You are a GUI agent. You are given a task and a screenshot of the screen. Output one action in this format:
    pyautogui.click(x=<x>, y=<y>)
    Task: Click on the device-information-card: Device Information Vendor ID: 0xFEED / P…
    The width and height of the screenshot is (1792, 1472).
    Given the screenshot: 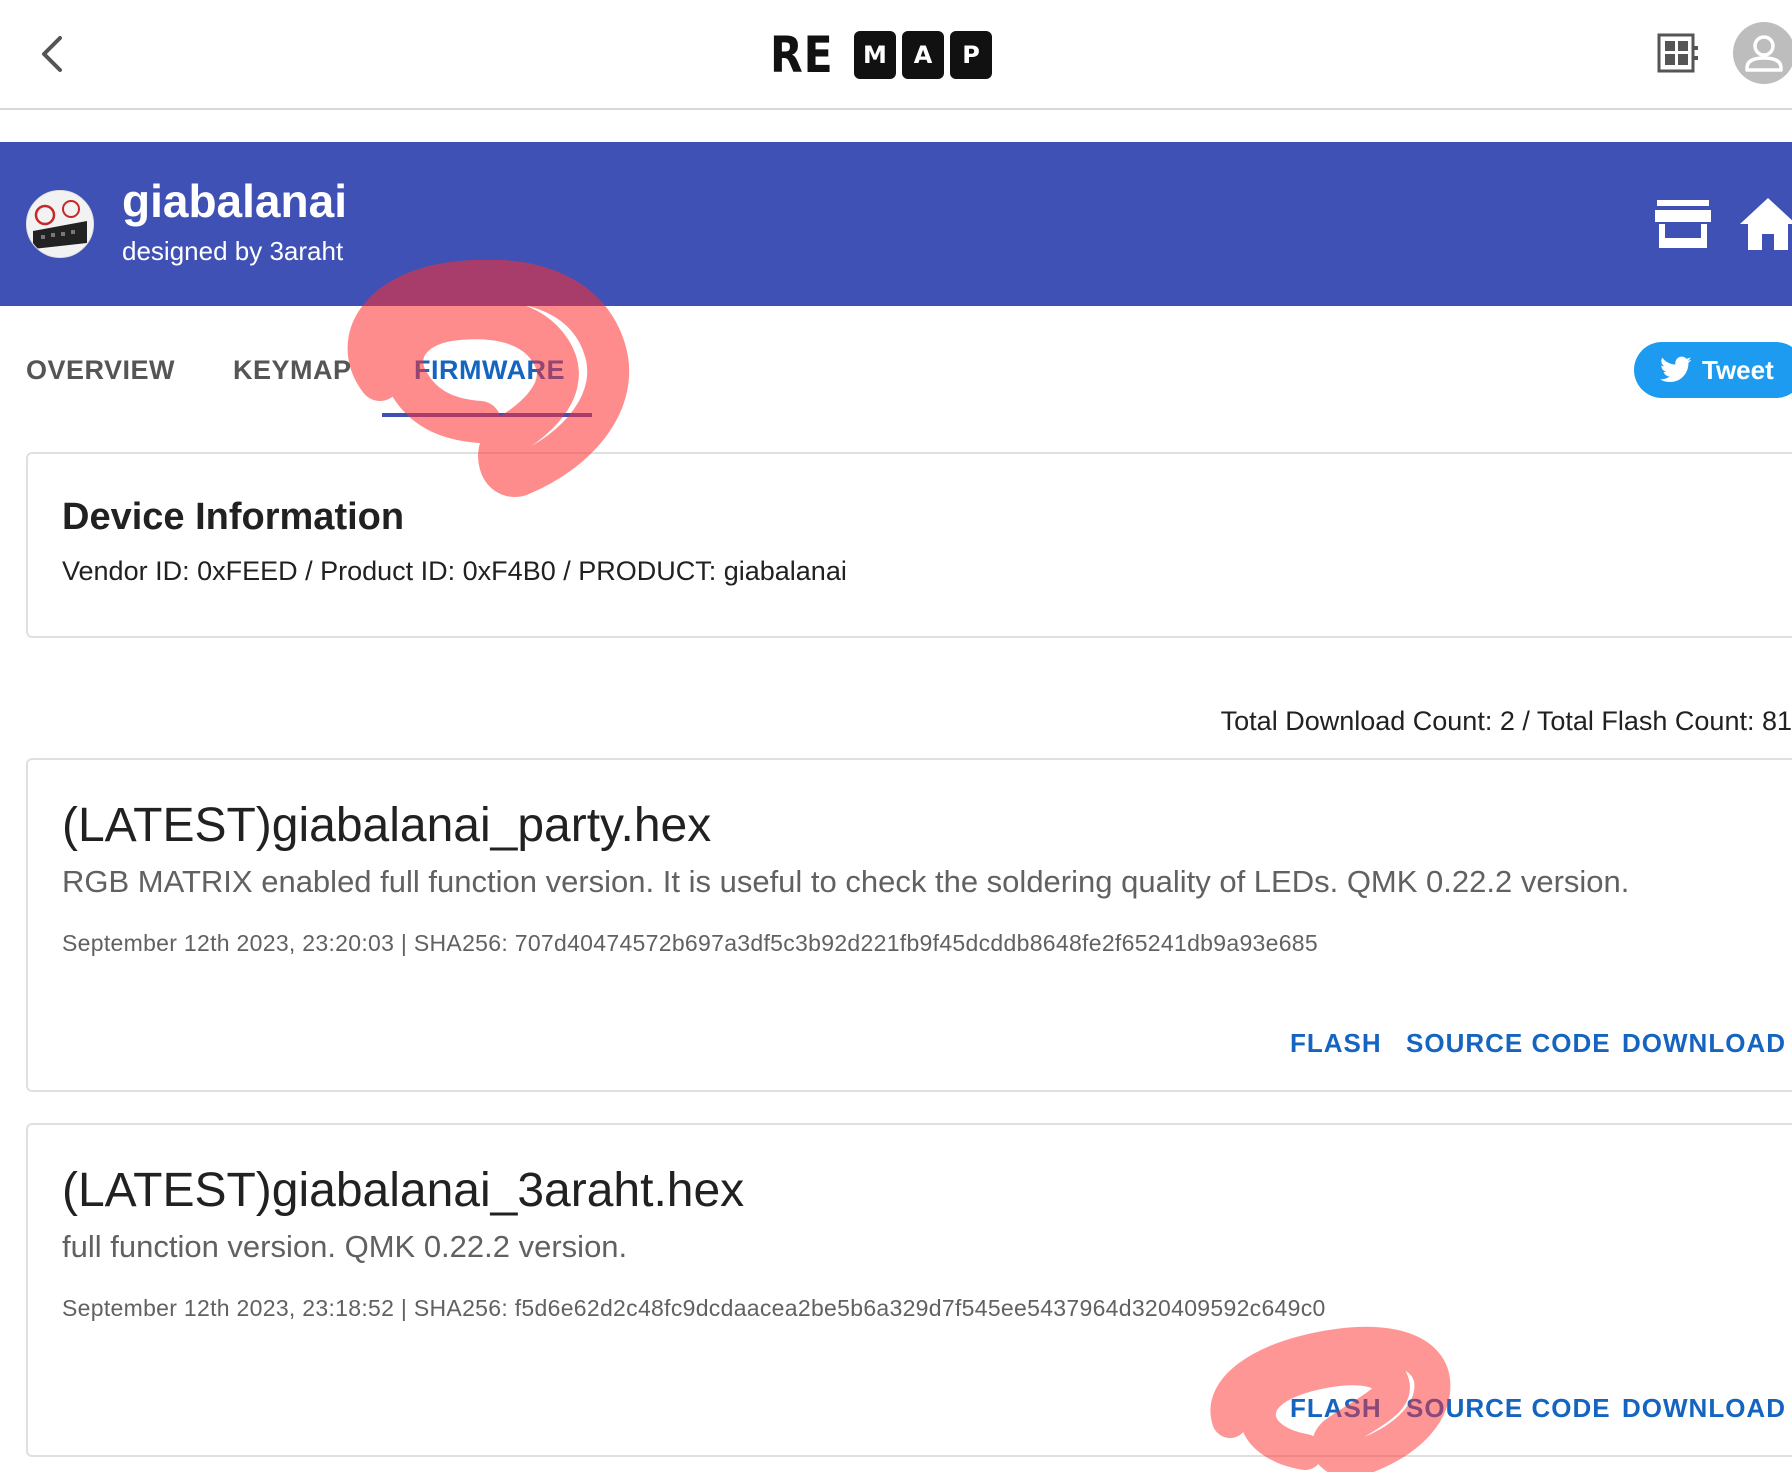 What is the action you would take?
    pyautogui.click(x=909, y=545)
    